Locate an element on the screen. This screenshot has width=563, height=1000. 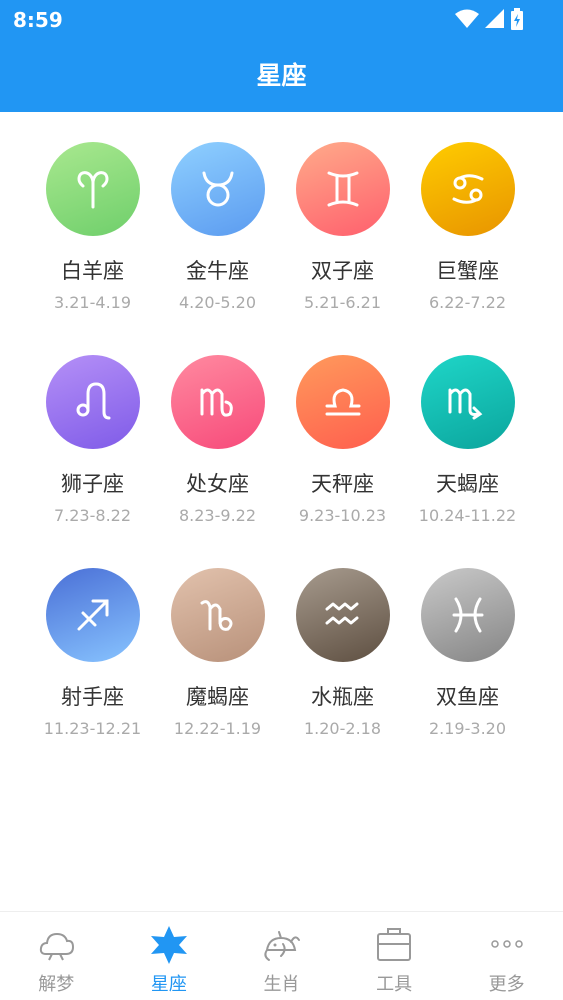
zodiac-date-range: 5.21-6.21 is located at coordinates (342, 302).